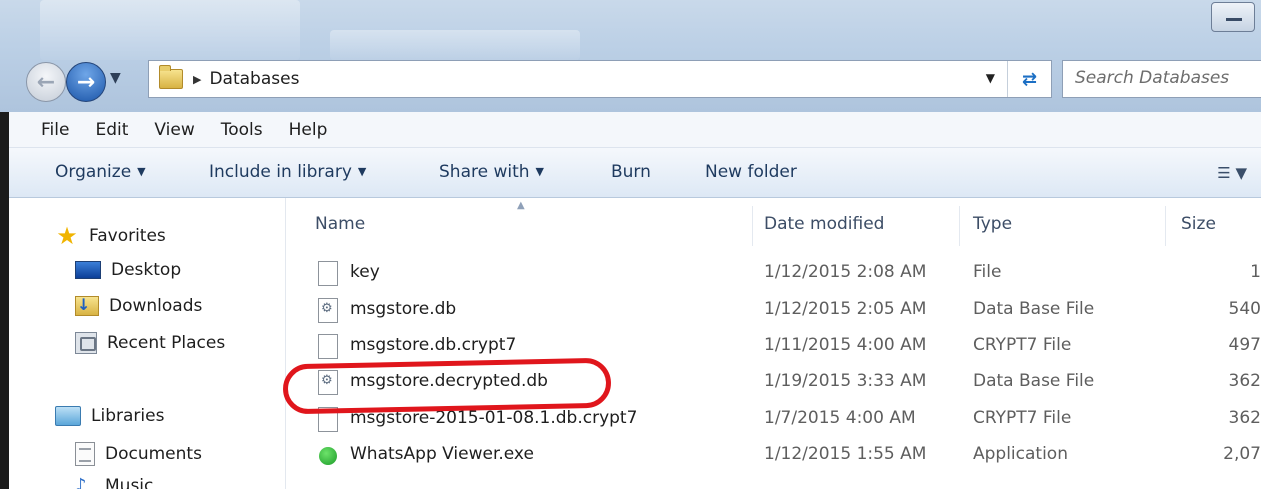 The height and width of the screenshot is (489, 1261). What do you see at coordinates (631, 172) in the screenshot?
I see `burn-button: Burn` at bounding box center [631, 172].